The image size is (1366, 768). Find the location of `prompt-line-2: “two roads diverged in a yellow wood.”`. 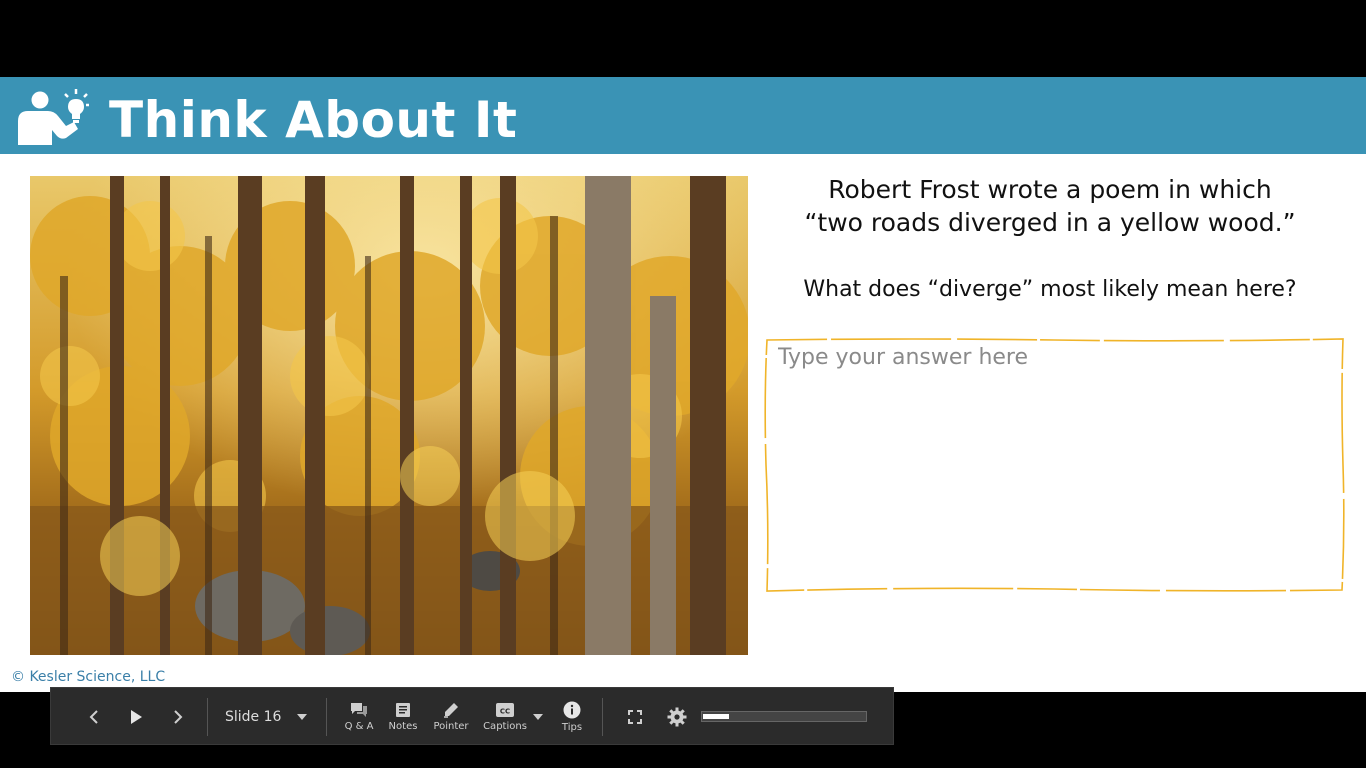

prompt-line-2: “two roads diverged in a yellow wood.” is located at coordinates (1050, 222).